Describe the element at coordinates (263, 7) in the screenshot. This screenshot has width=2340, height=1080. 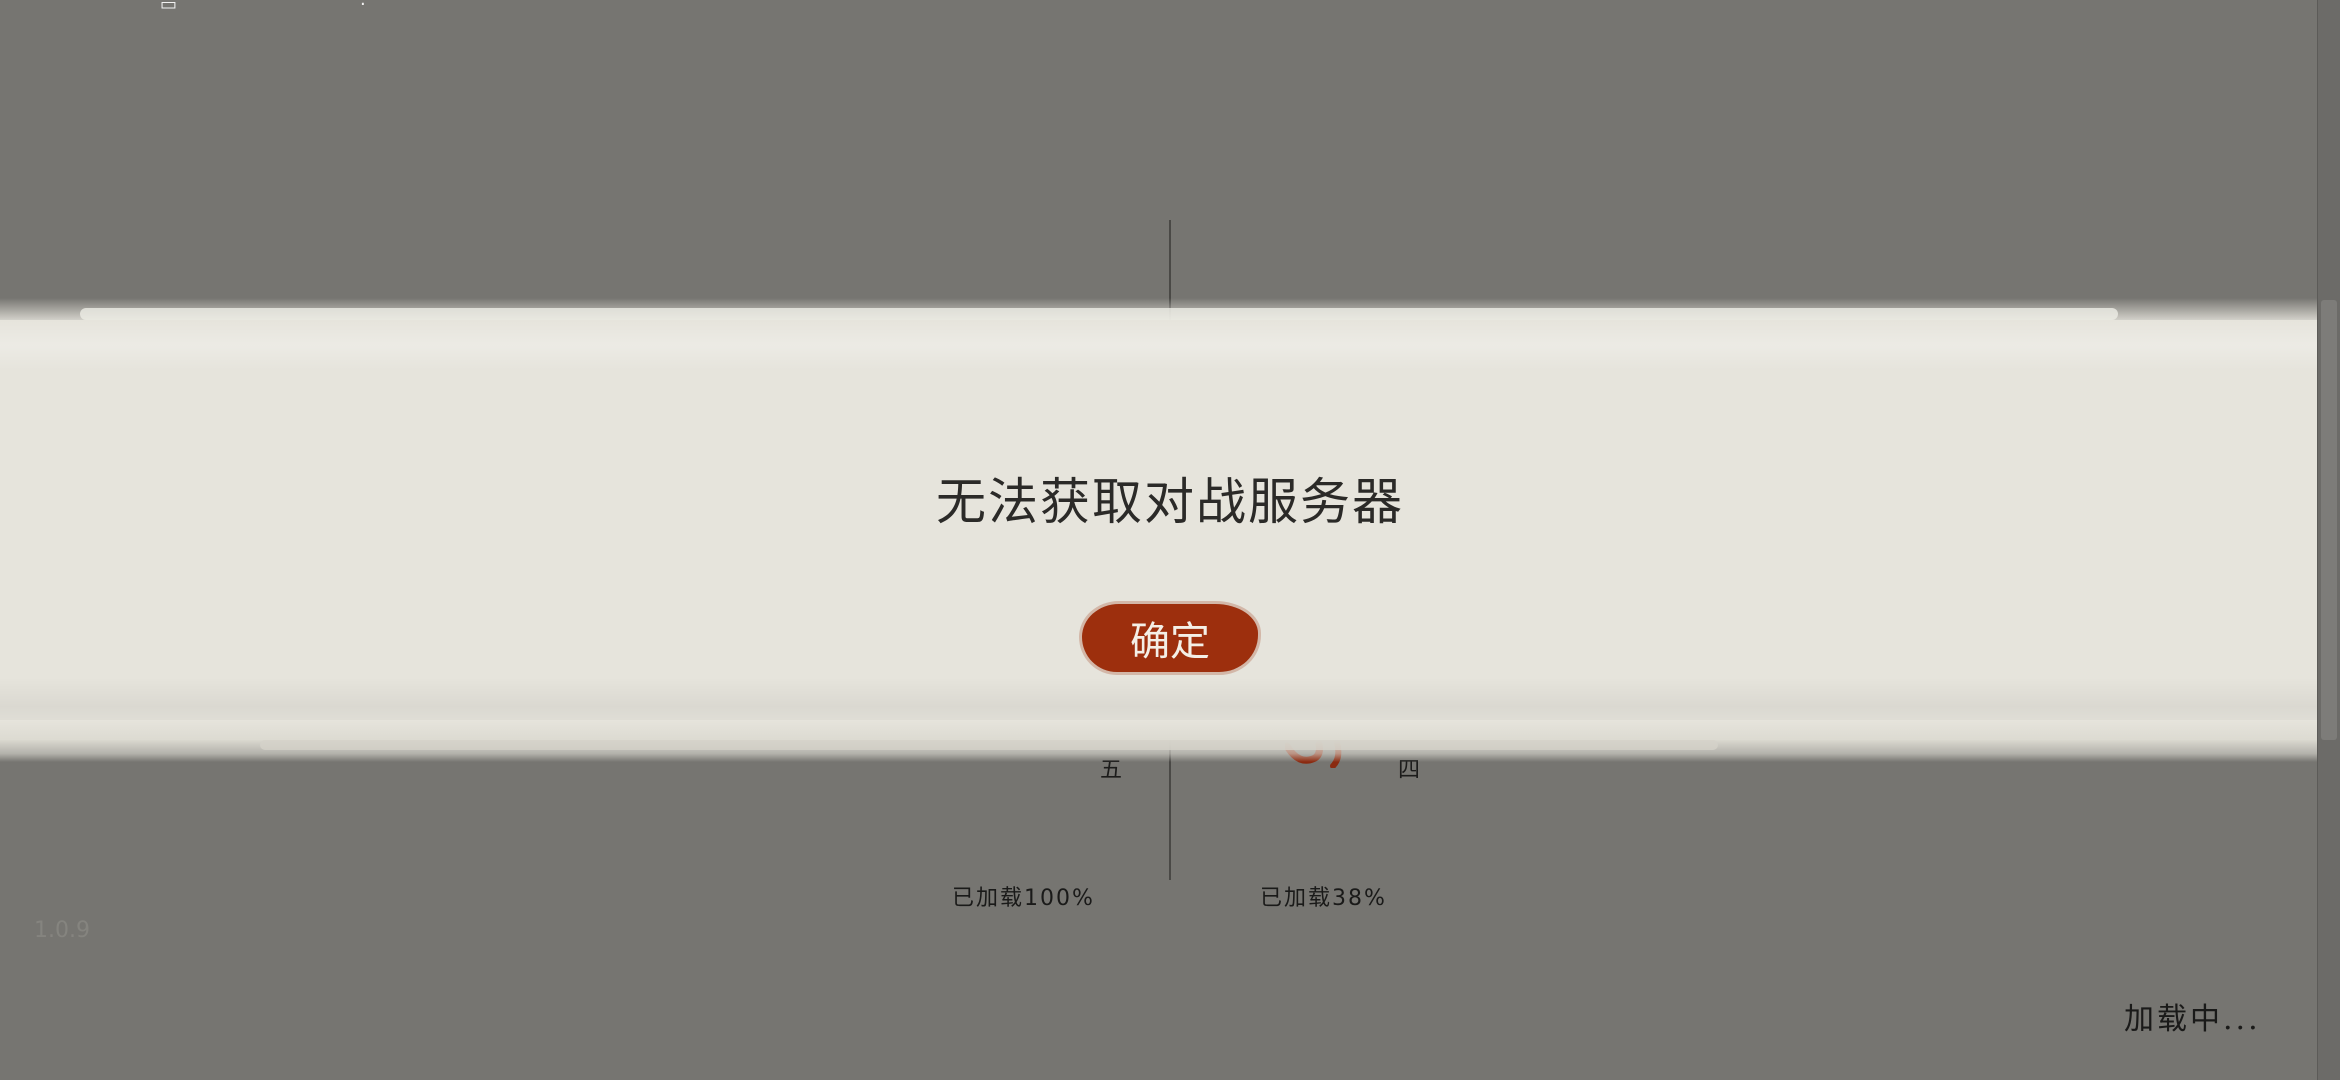
I see `status-bar-fragment: ▭ ·` at that location.